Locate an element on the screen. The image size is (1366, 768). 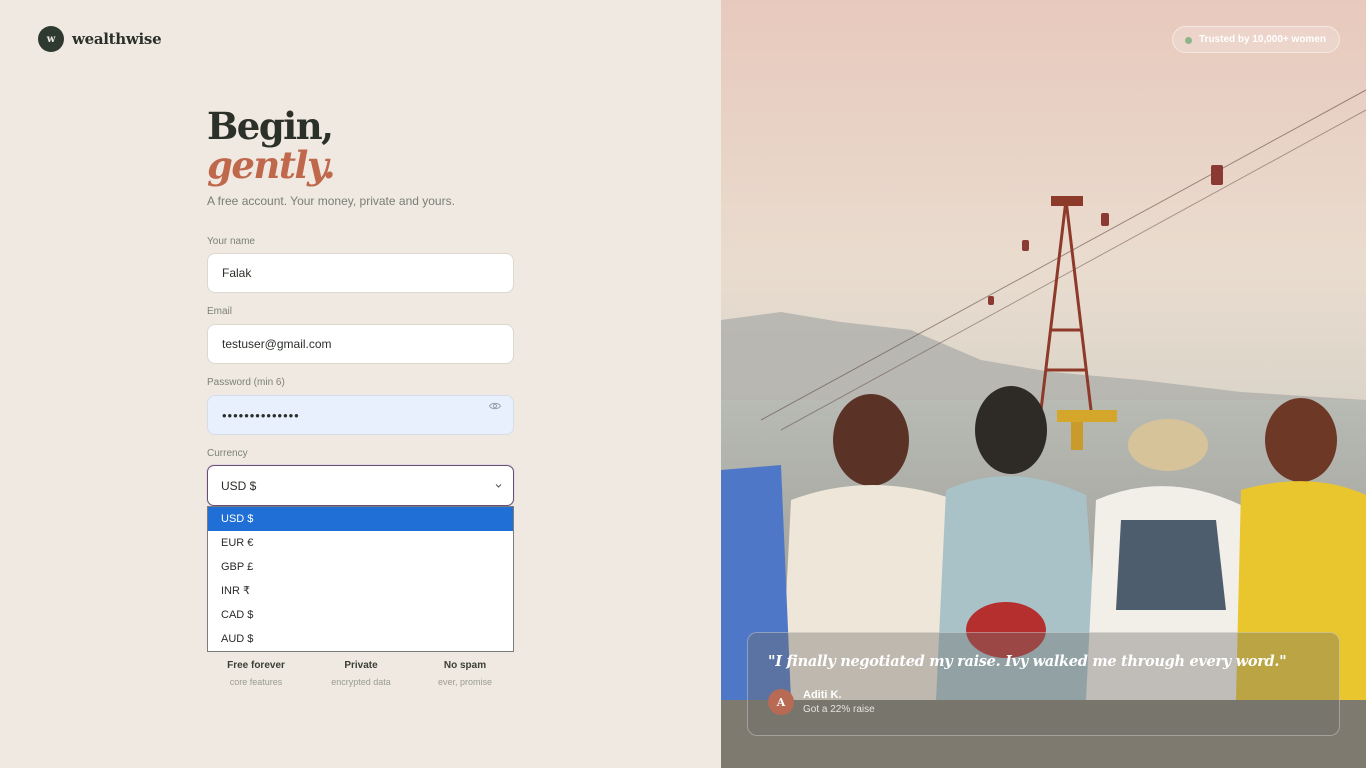
feature-no-spam: No spam ever, promise is located at coordinates (465, 673).